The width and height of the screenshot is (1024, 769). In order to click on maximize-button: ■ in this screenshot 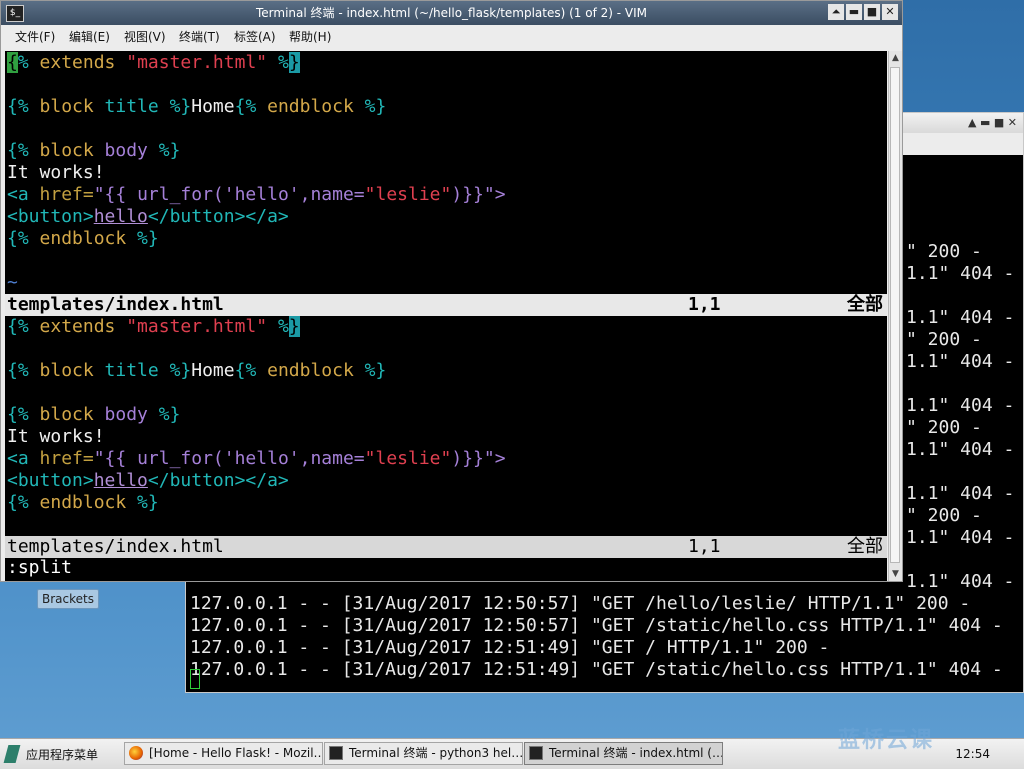, I will do `click(872, 12)`.